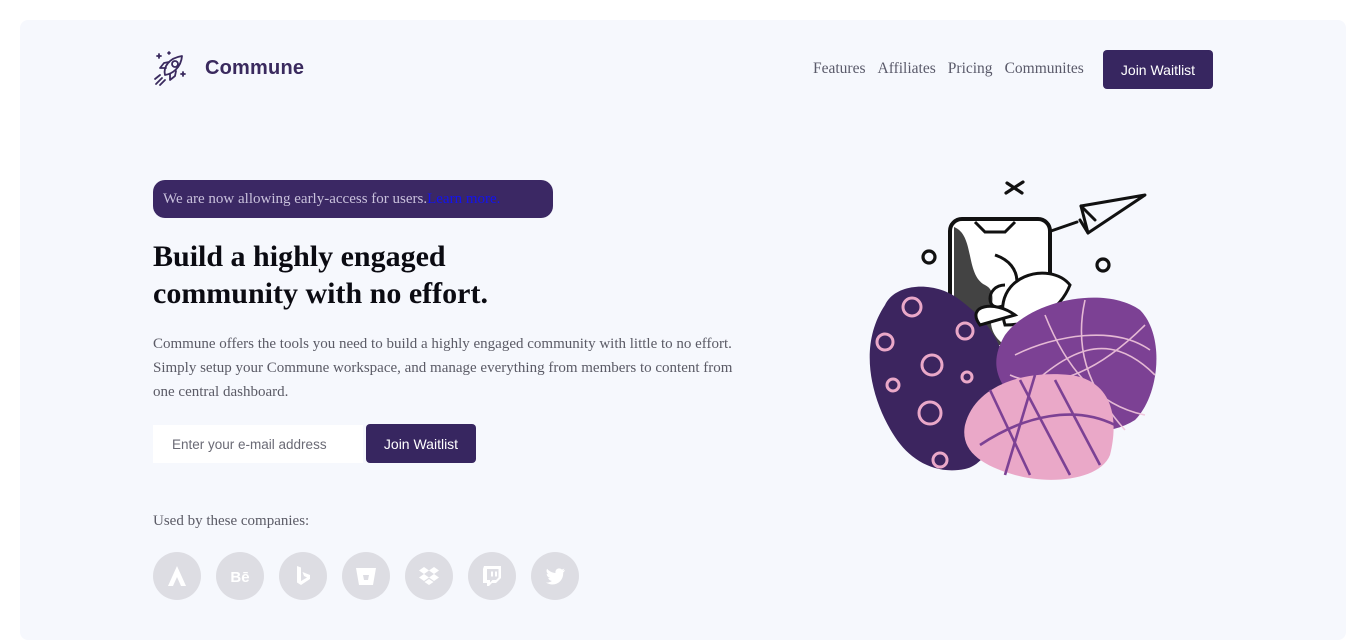 The height and width of the screenshot is (640, 1366). I want to click on brand-name: Commune, so click(255, 67).